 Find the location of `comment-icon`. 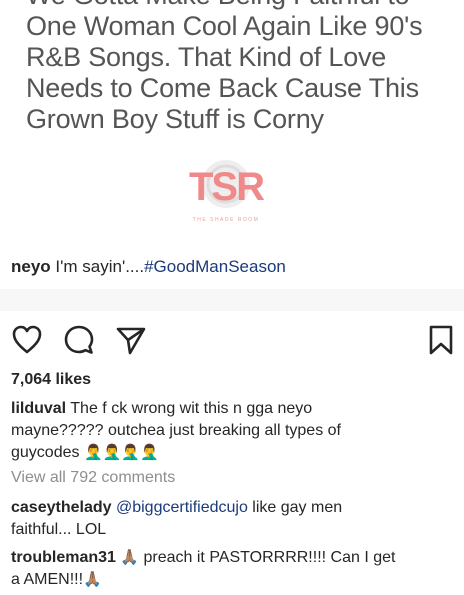

comment-icon is located at coordinates (79, 340).